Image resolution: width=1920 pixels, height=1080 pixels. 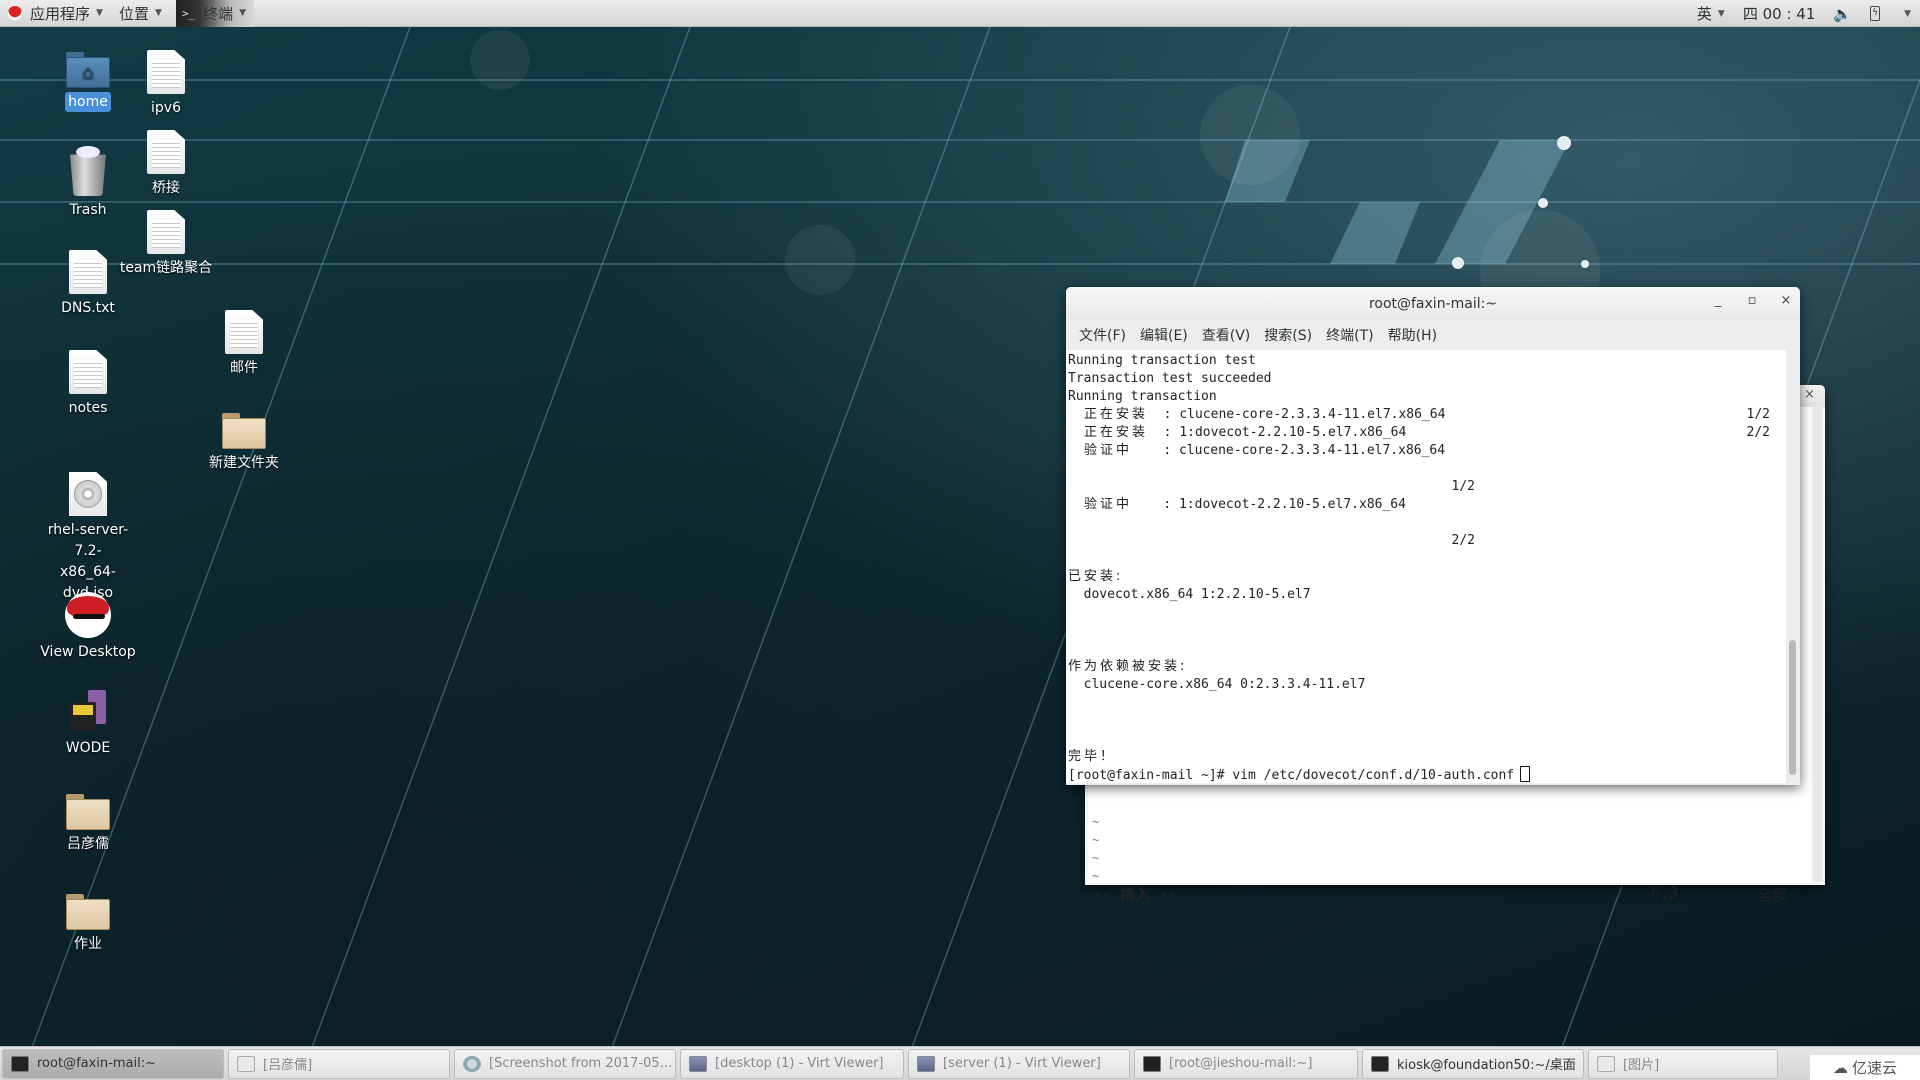 What do you see at coordinates (1277, 432) in the screenshot?
I see `line-text: : 1:dovecot-2.2.10-5.el7.x86_64` at bounding box center [1277, 432].